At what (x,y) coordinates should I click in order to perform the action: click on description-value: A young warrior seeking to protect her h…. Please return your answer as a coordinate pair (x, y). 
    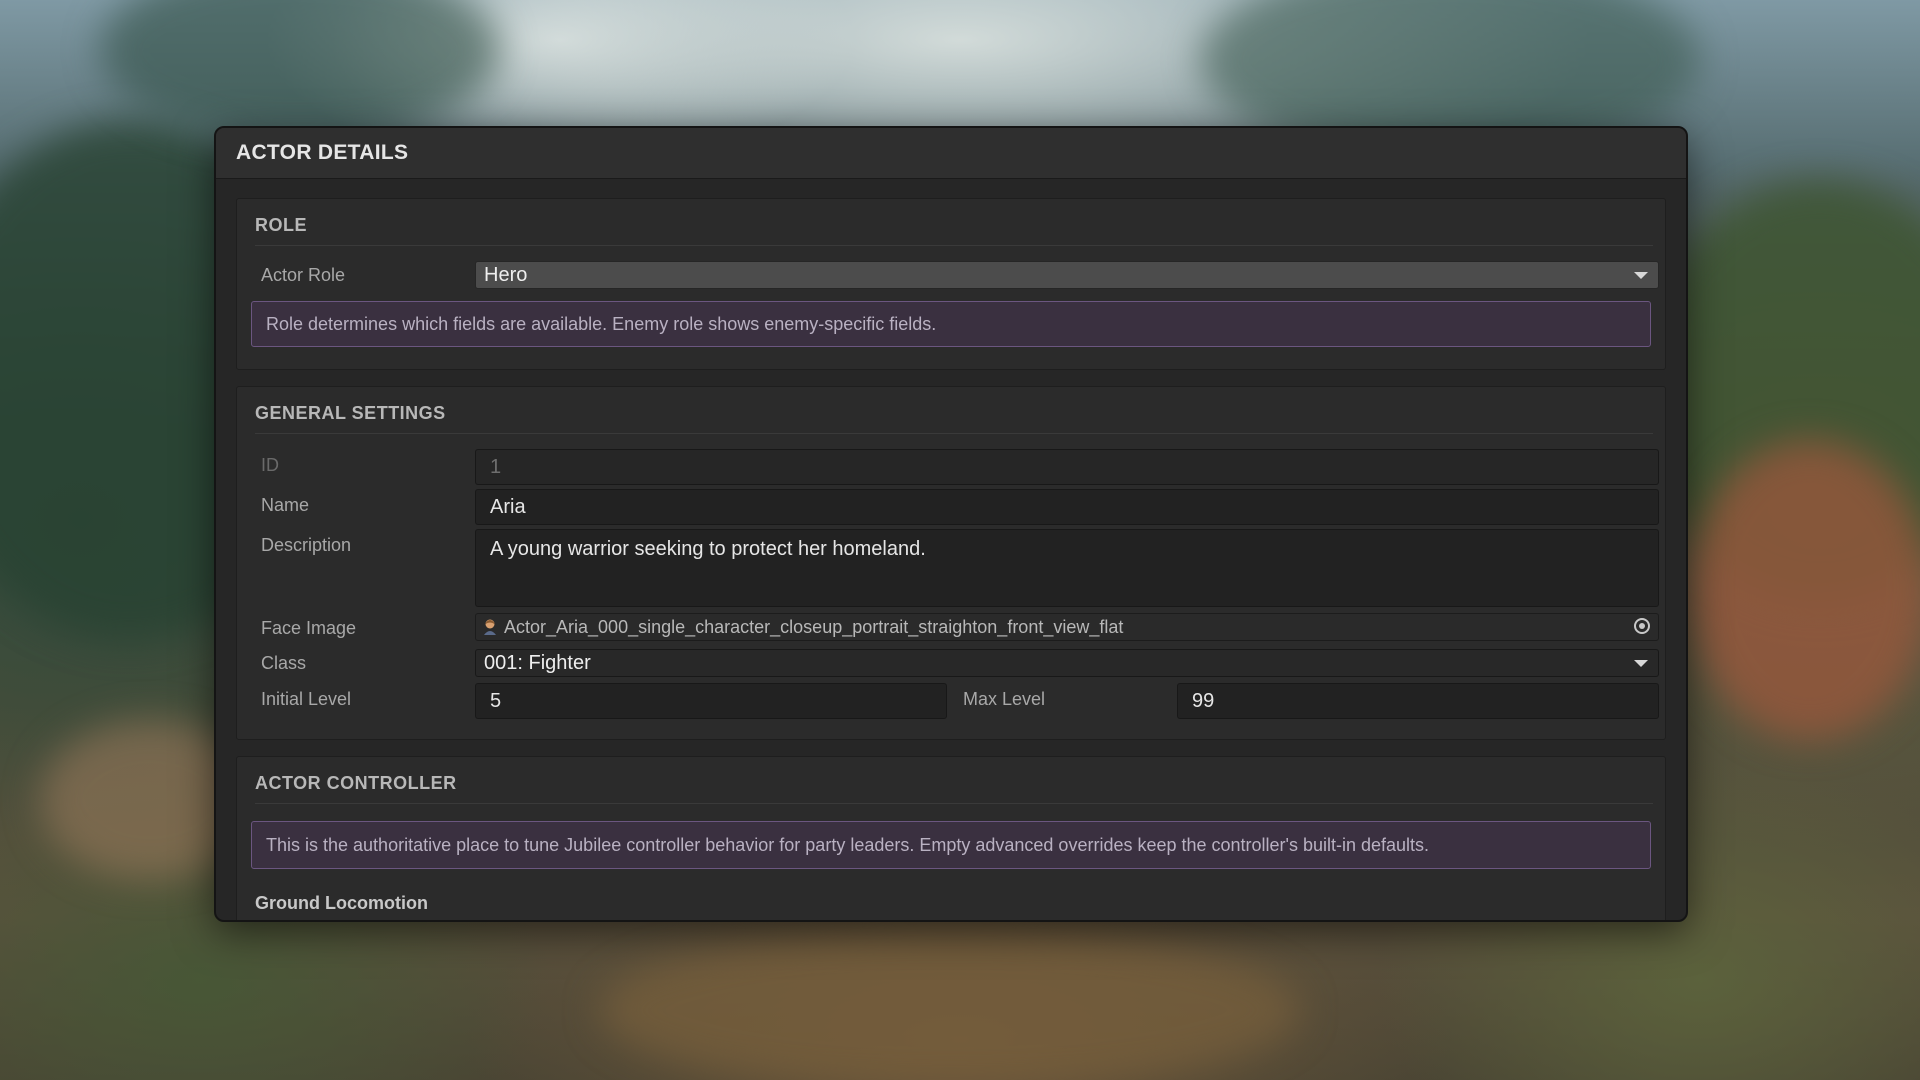
    Looking at the image, I should click on (708, 549).